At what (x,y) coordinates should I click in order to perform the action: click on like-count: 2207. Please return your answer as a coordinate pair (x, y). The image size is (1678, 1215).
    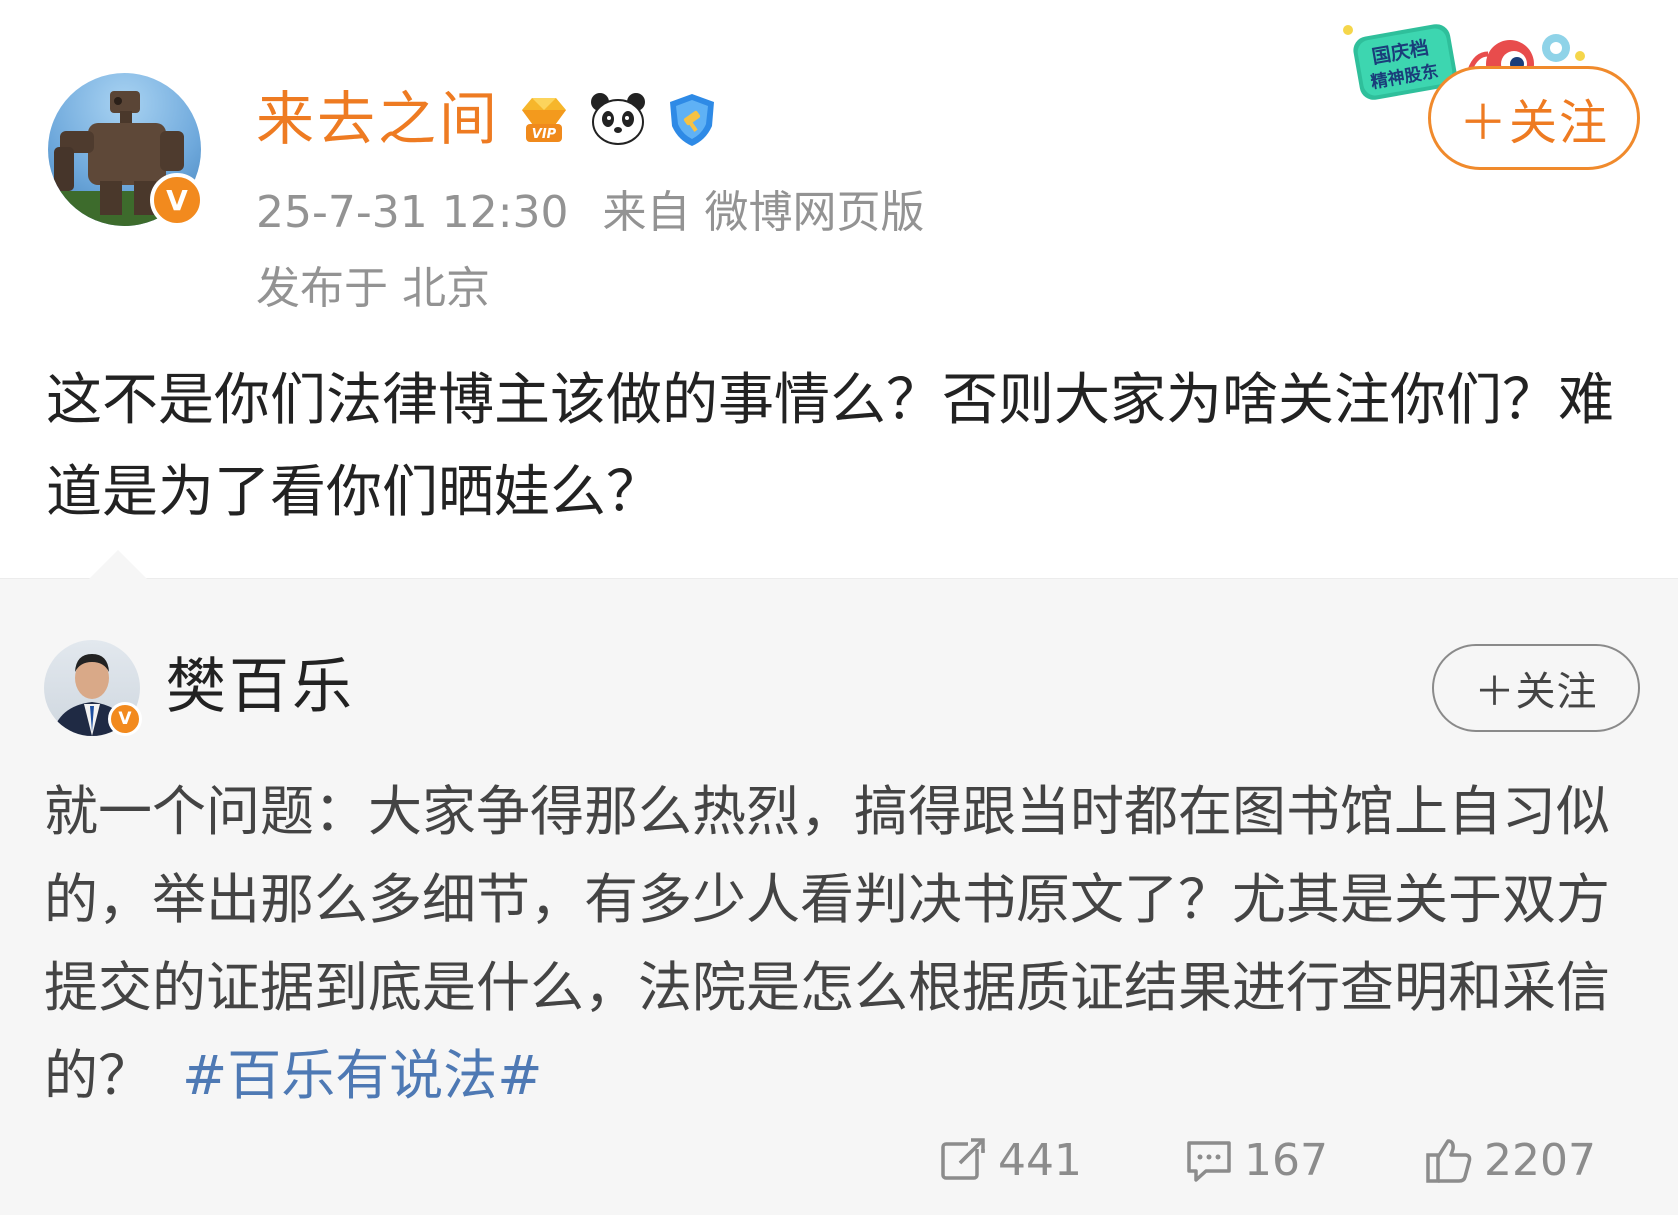
    Looking at the image, I should click on (1540, 1160).